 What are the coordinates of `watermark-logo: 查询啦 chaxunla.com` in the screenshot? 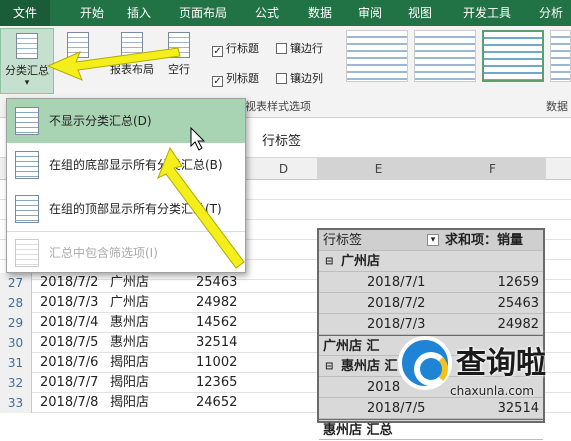 It's located at (483, 370).